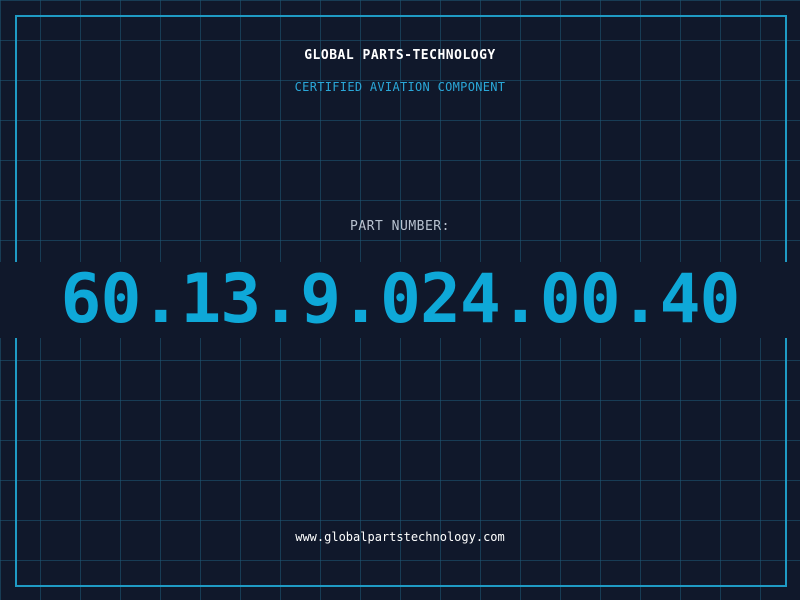  I want to click on website-url: www.globalpartstechnology.com, so click(400, 537).